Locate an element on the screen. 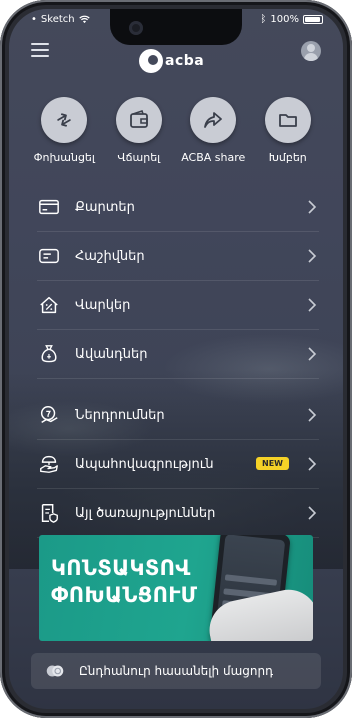  quick-action-pay: Վճարել is located at coordinates (139, 130).